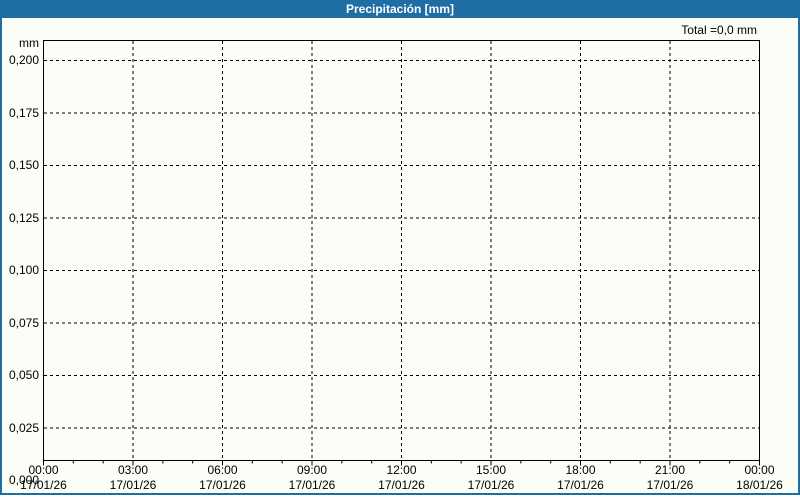 The width and height of the screenshot is (800, 500). I want to click on total-label: Total =0,0 mm, so click(719, 30).